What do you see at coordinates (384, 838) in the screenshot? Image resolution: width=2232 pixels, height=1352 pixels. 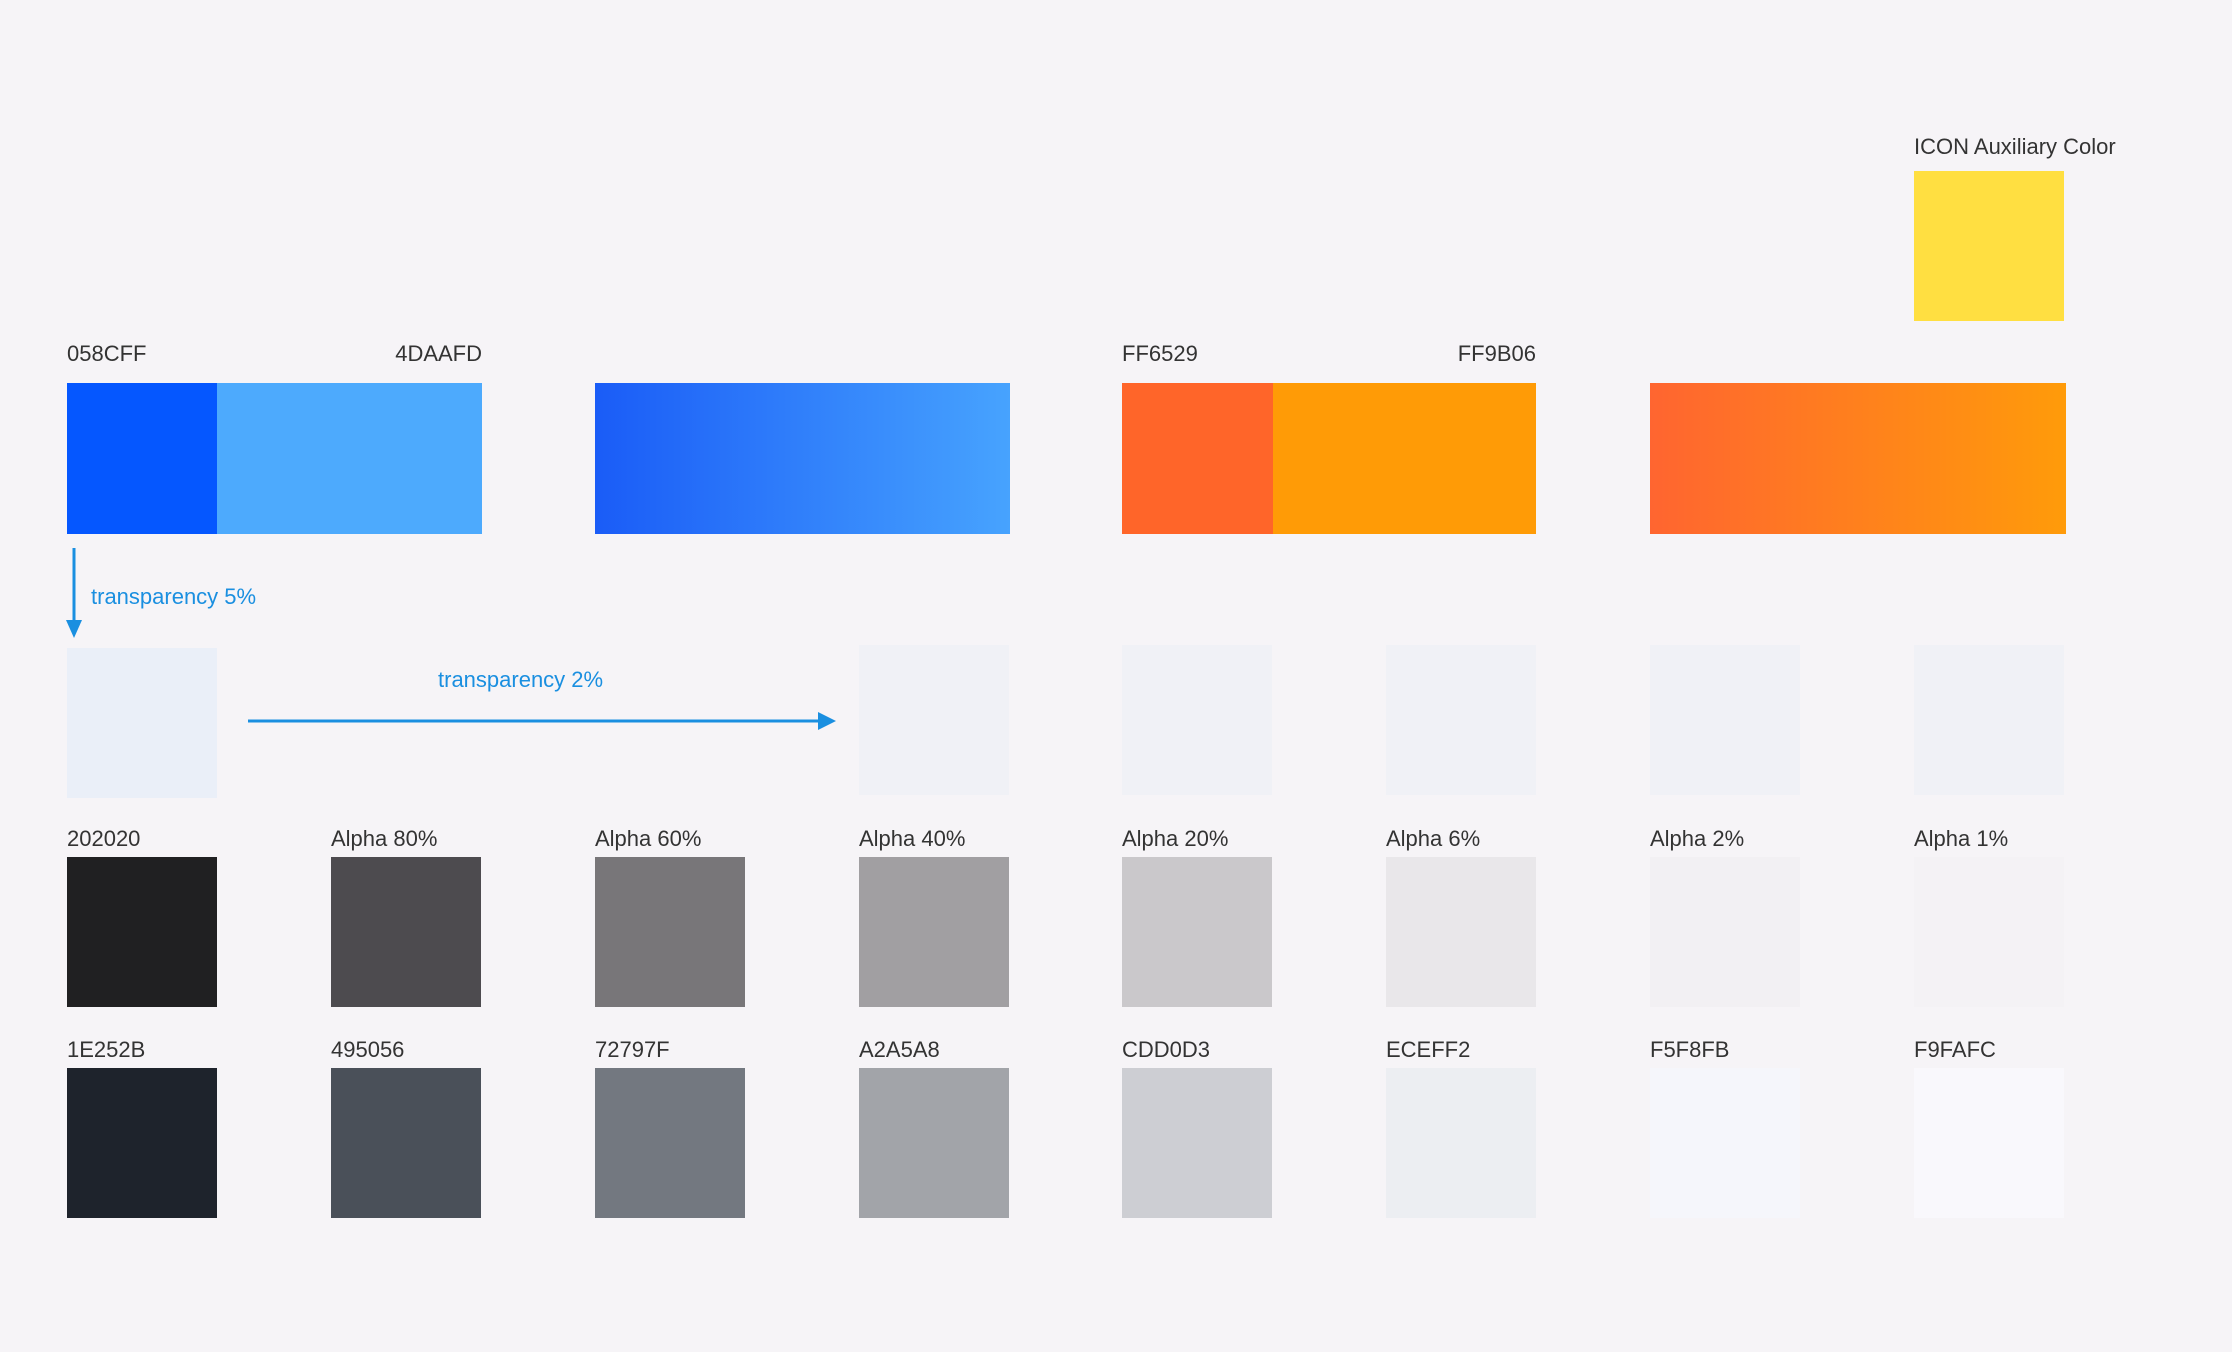 I see `alpha-label: Alpha 80%` at bounding box center [384, 838].